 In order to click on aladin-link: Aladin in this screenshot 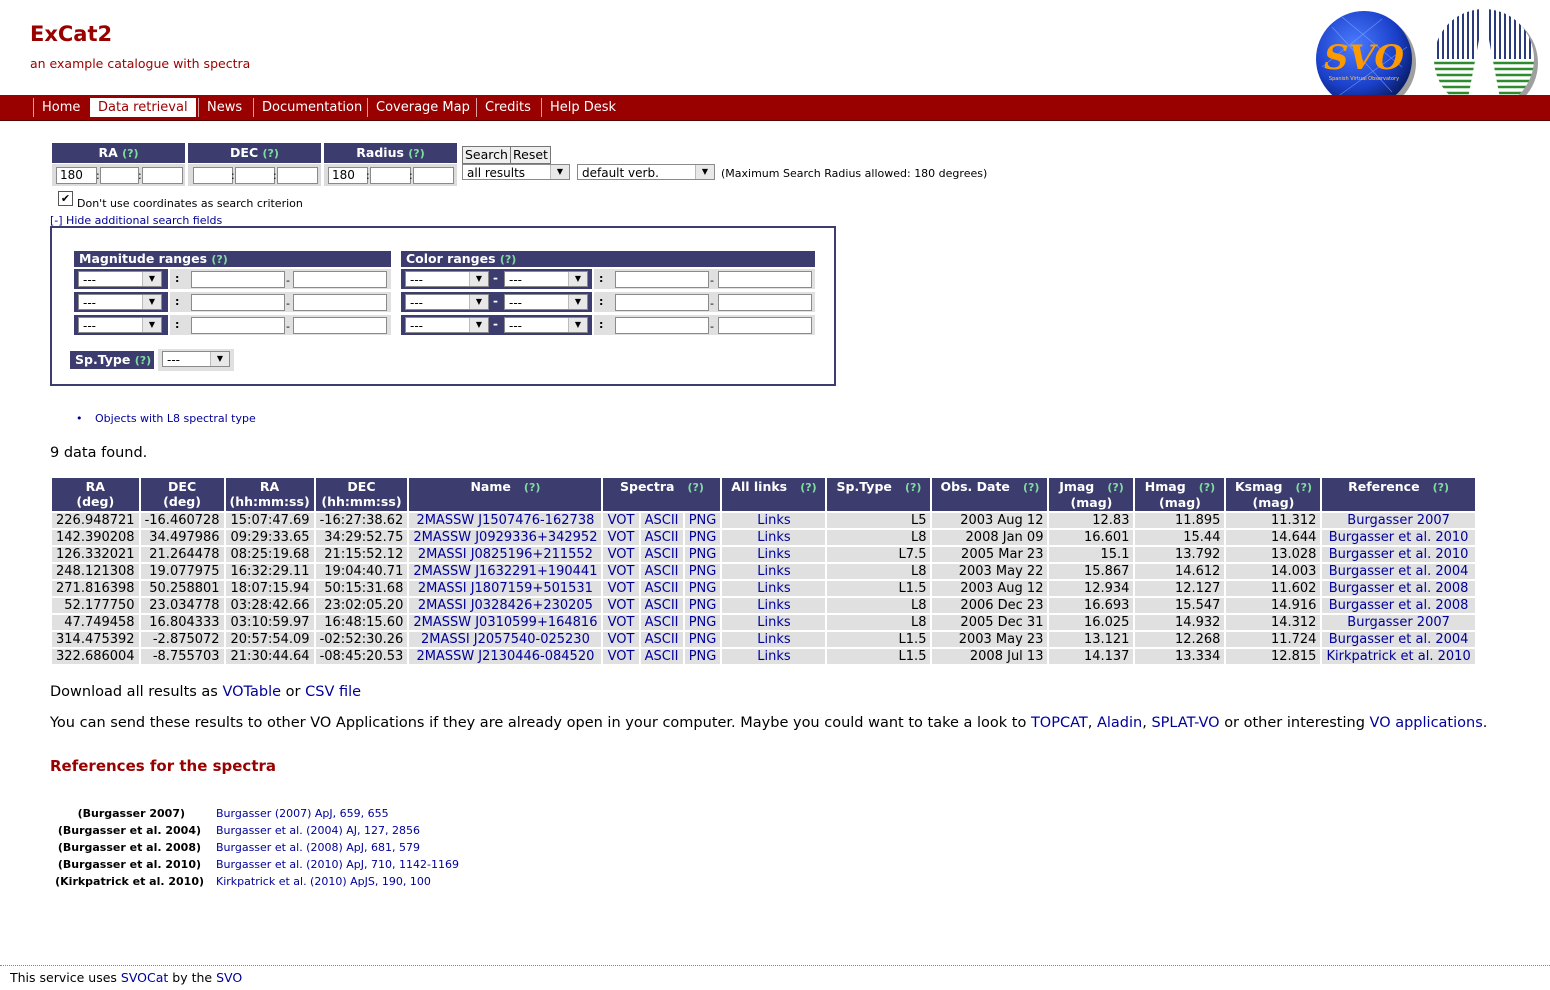, I will do `click(1119, 723)`.